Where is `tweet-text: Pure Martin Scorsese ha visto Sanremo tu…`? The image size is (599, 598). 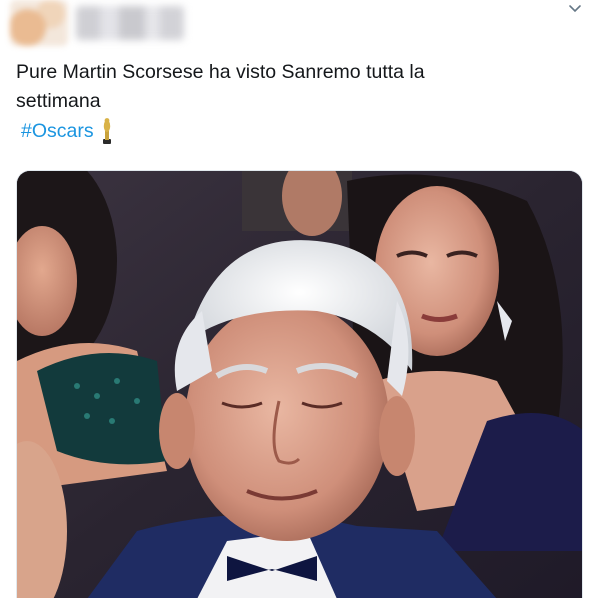
tweet-text: Pure Martin Scorsese ha visto Sanremo tu… is located at coordinates (296, 87).